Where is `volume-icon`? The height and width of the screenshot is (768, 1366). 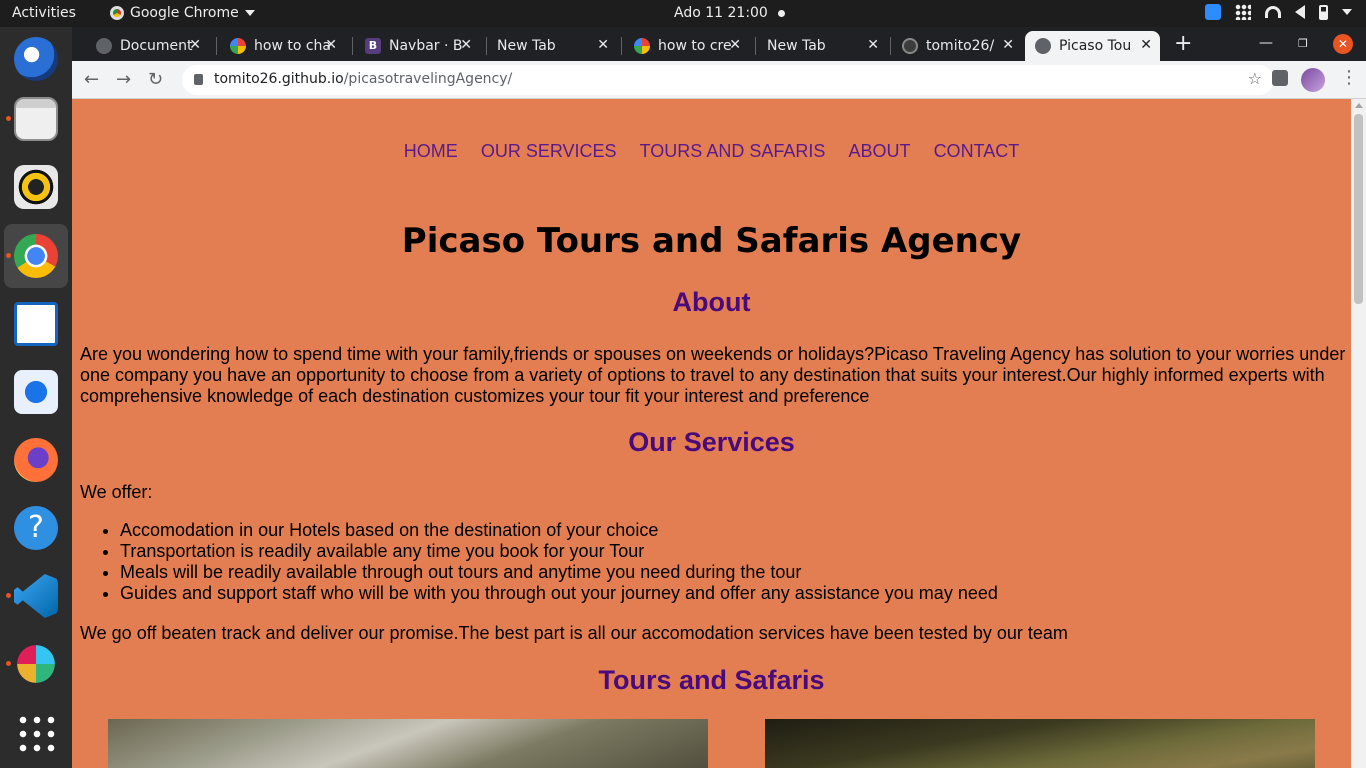 volume-icon is located at coordinates (1300, 12).